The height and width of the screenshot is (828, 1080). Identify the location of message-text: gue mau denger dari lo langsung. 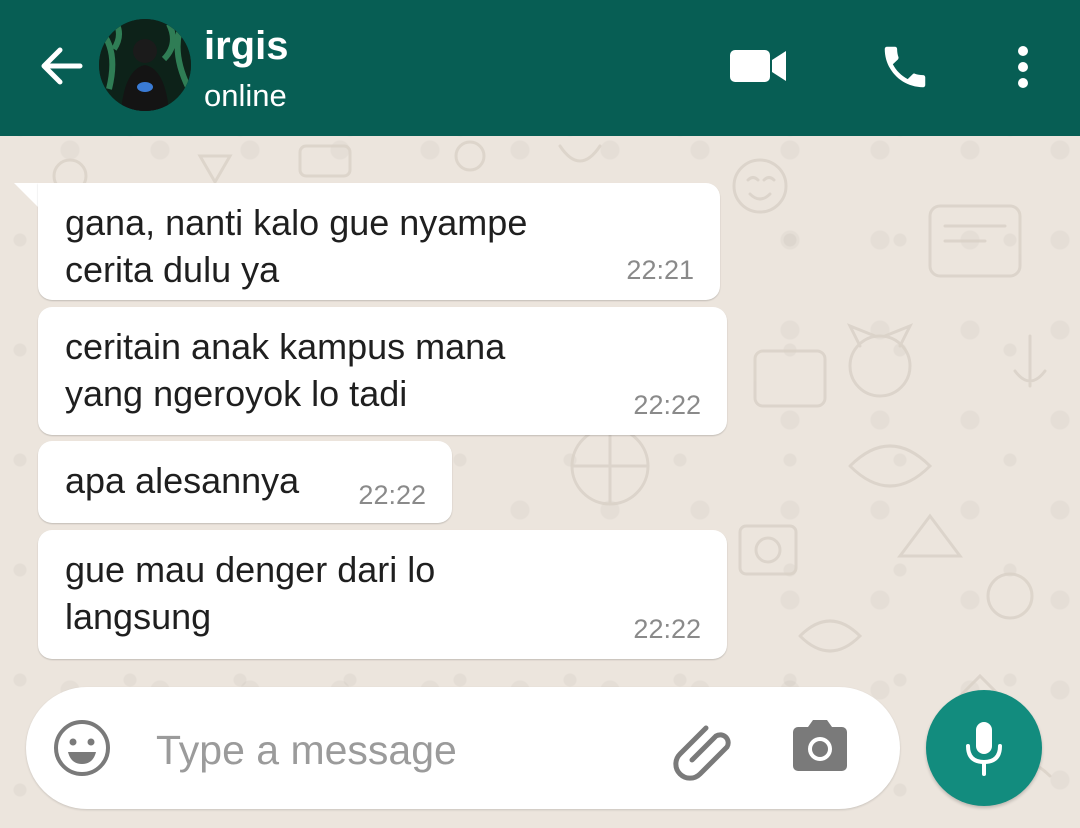
(250, 593).